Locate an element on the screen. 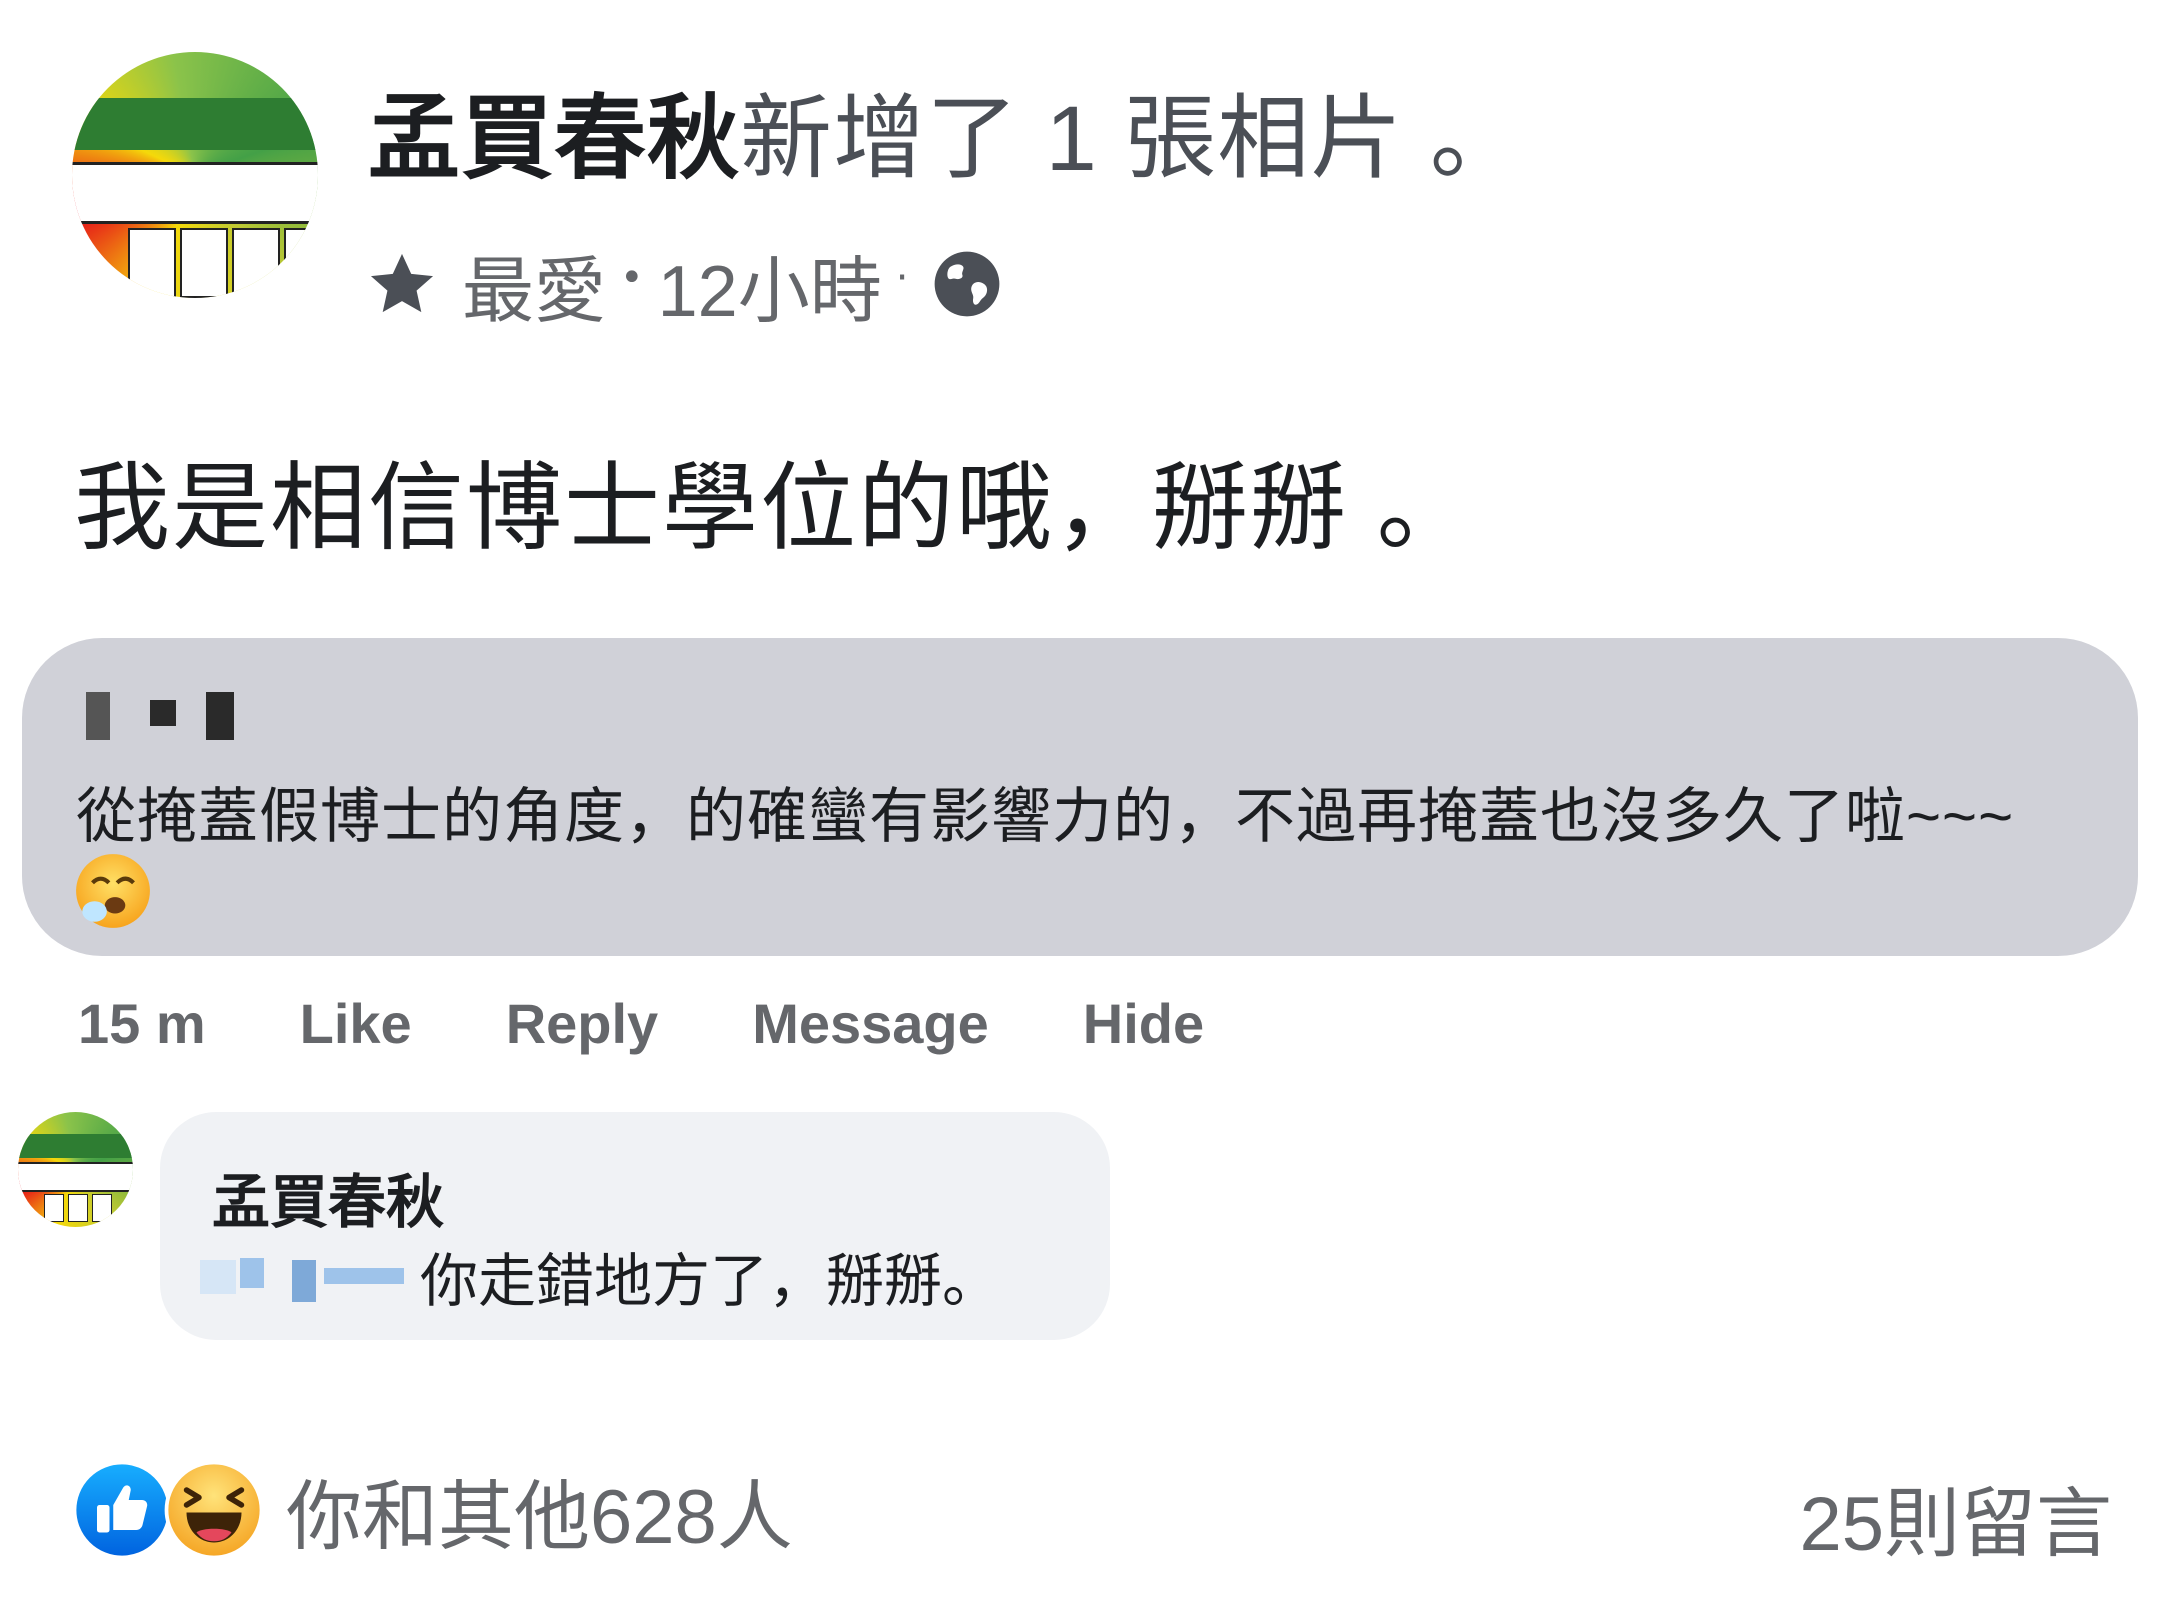  comments-count: 25則留言 is located at coordinates (1955, 1517).